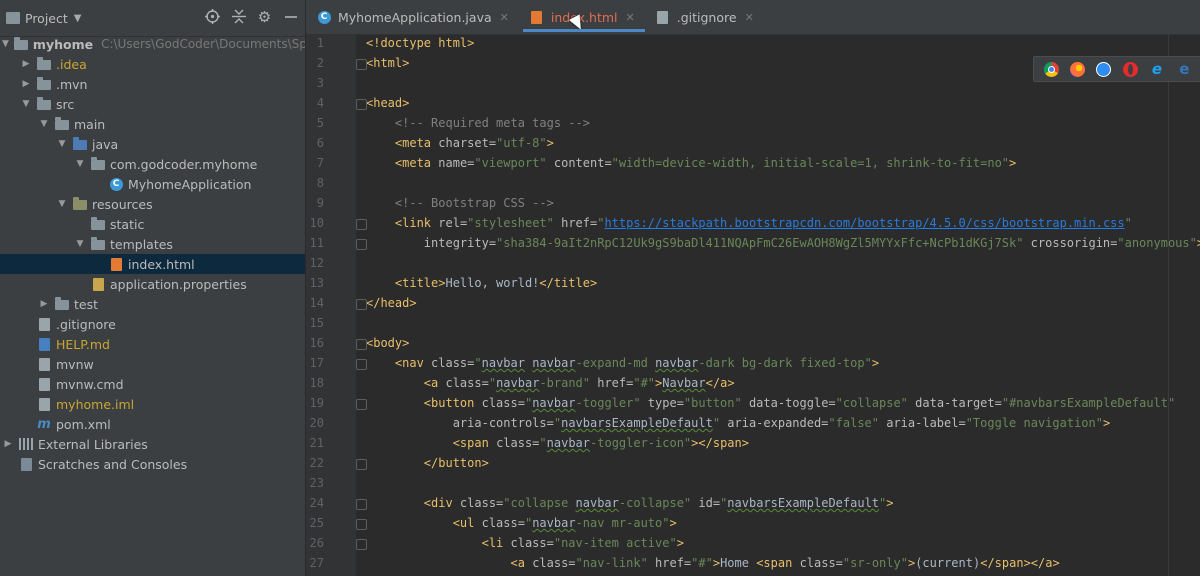 This screenshot has width=1200, height=576. I want to click on code-line: <!doctype html>, so click(753, 44).